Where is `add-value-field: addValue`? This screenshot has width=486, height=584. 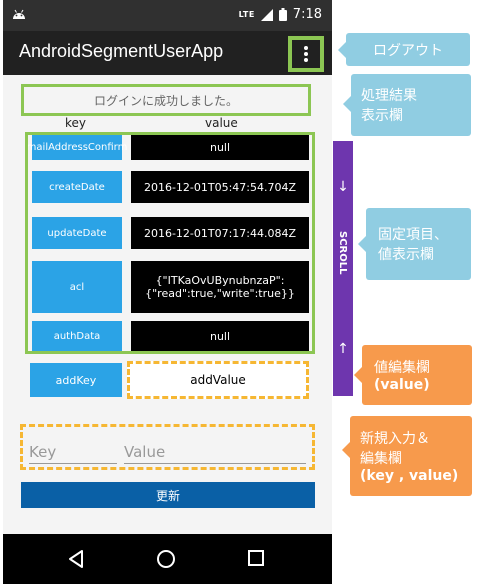
add-value-field: addValue is located at coordinates (218, 380).